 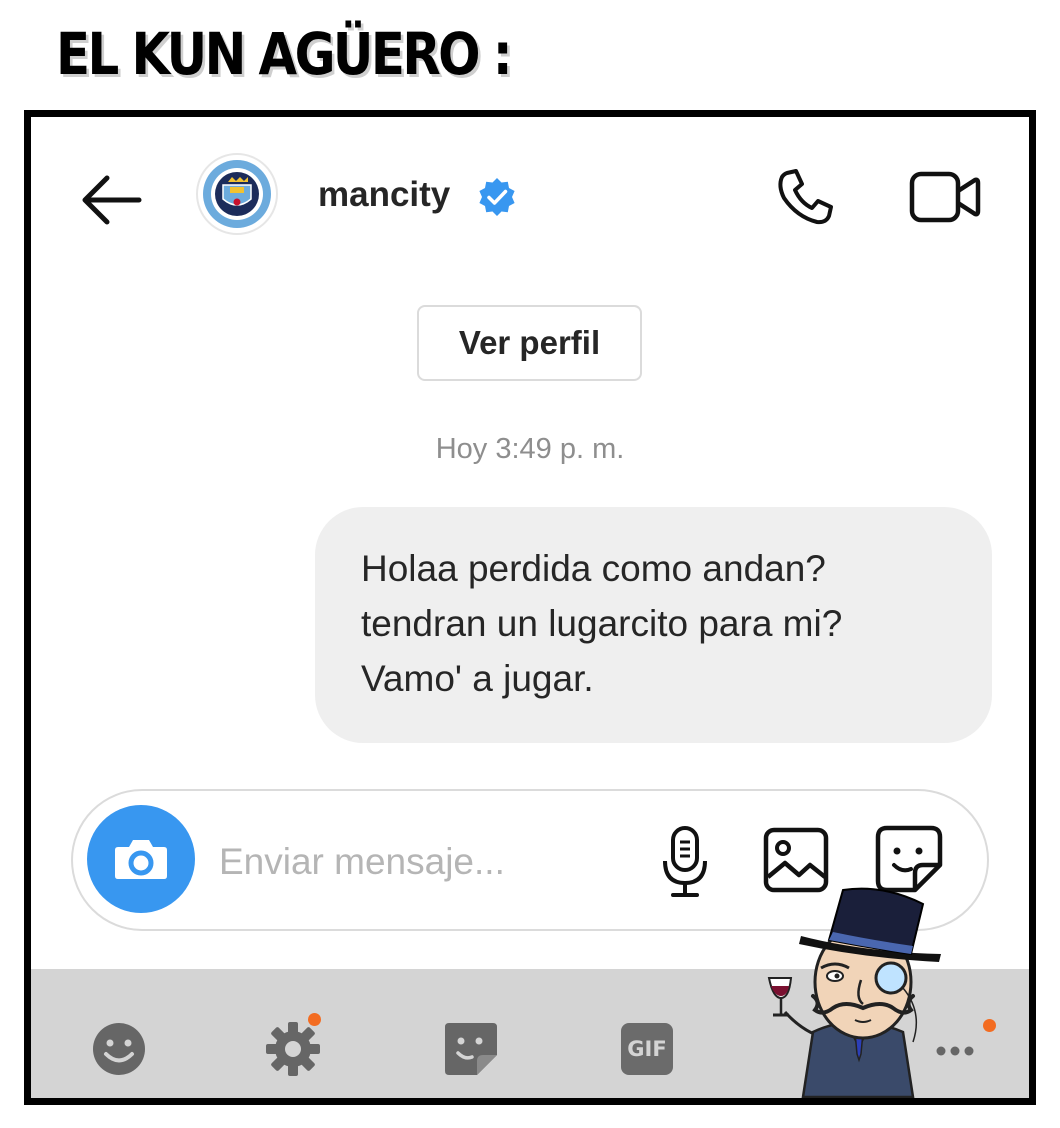 What do you see at coordinates (593, 568) in the screenshot?
I see `message-line: Holaa perdida como andan?` at bounding box center [593, 568].